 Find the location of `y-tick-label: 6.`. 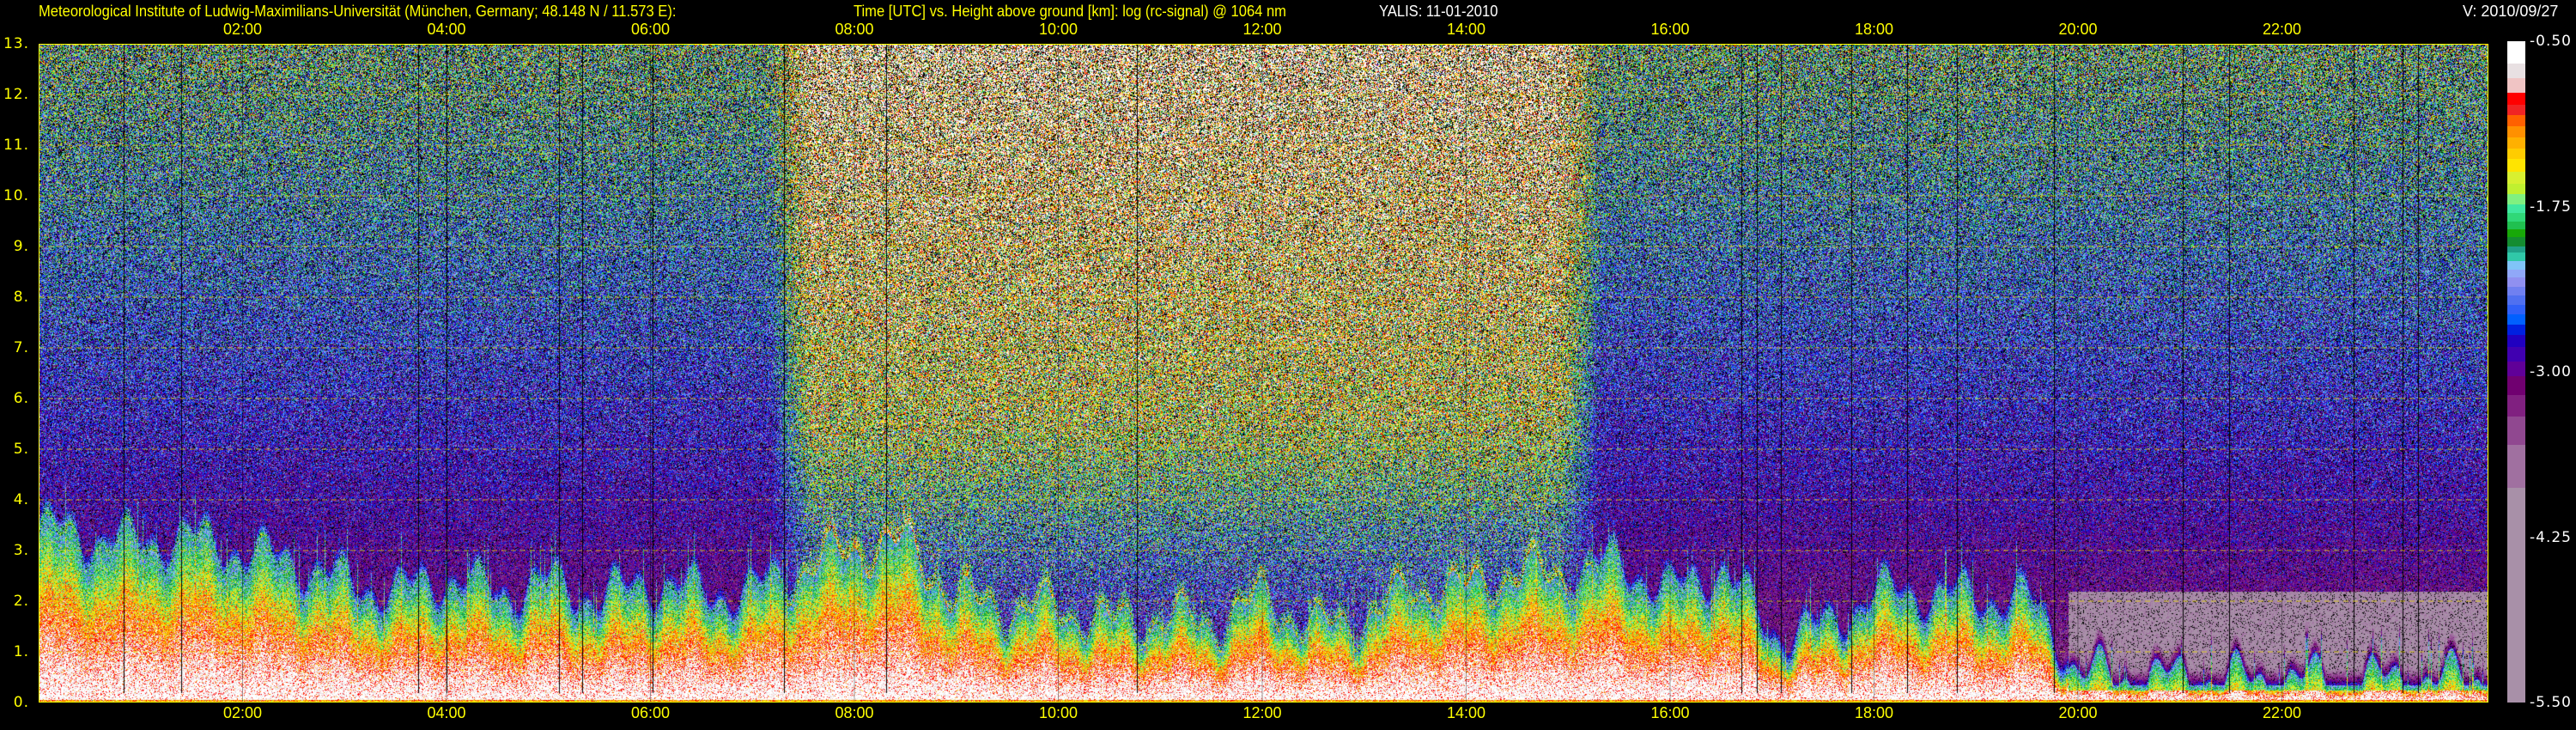

y-tick-label: 6. is located at coordinates (21, 398).